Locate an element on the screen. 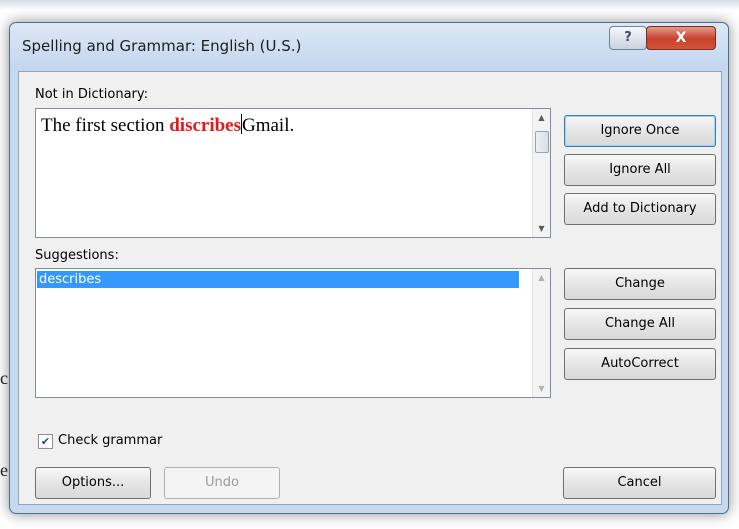 This screenshot has width=739, height=529. check-grammar-label: Check grammar is located at coordinates (110, 440).